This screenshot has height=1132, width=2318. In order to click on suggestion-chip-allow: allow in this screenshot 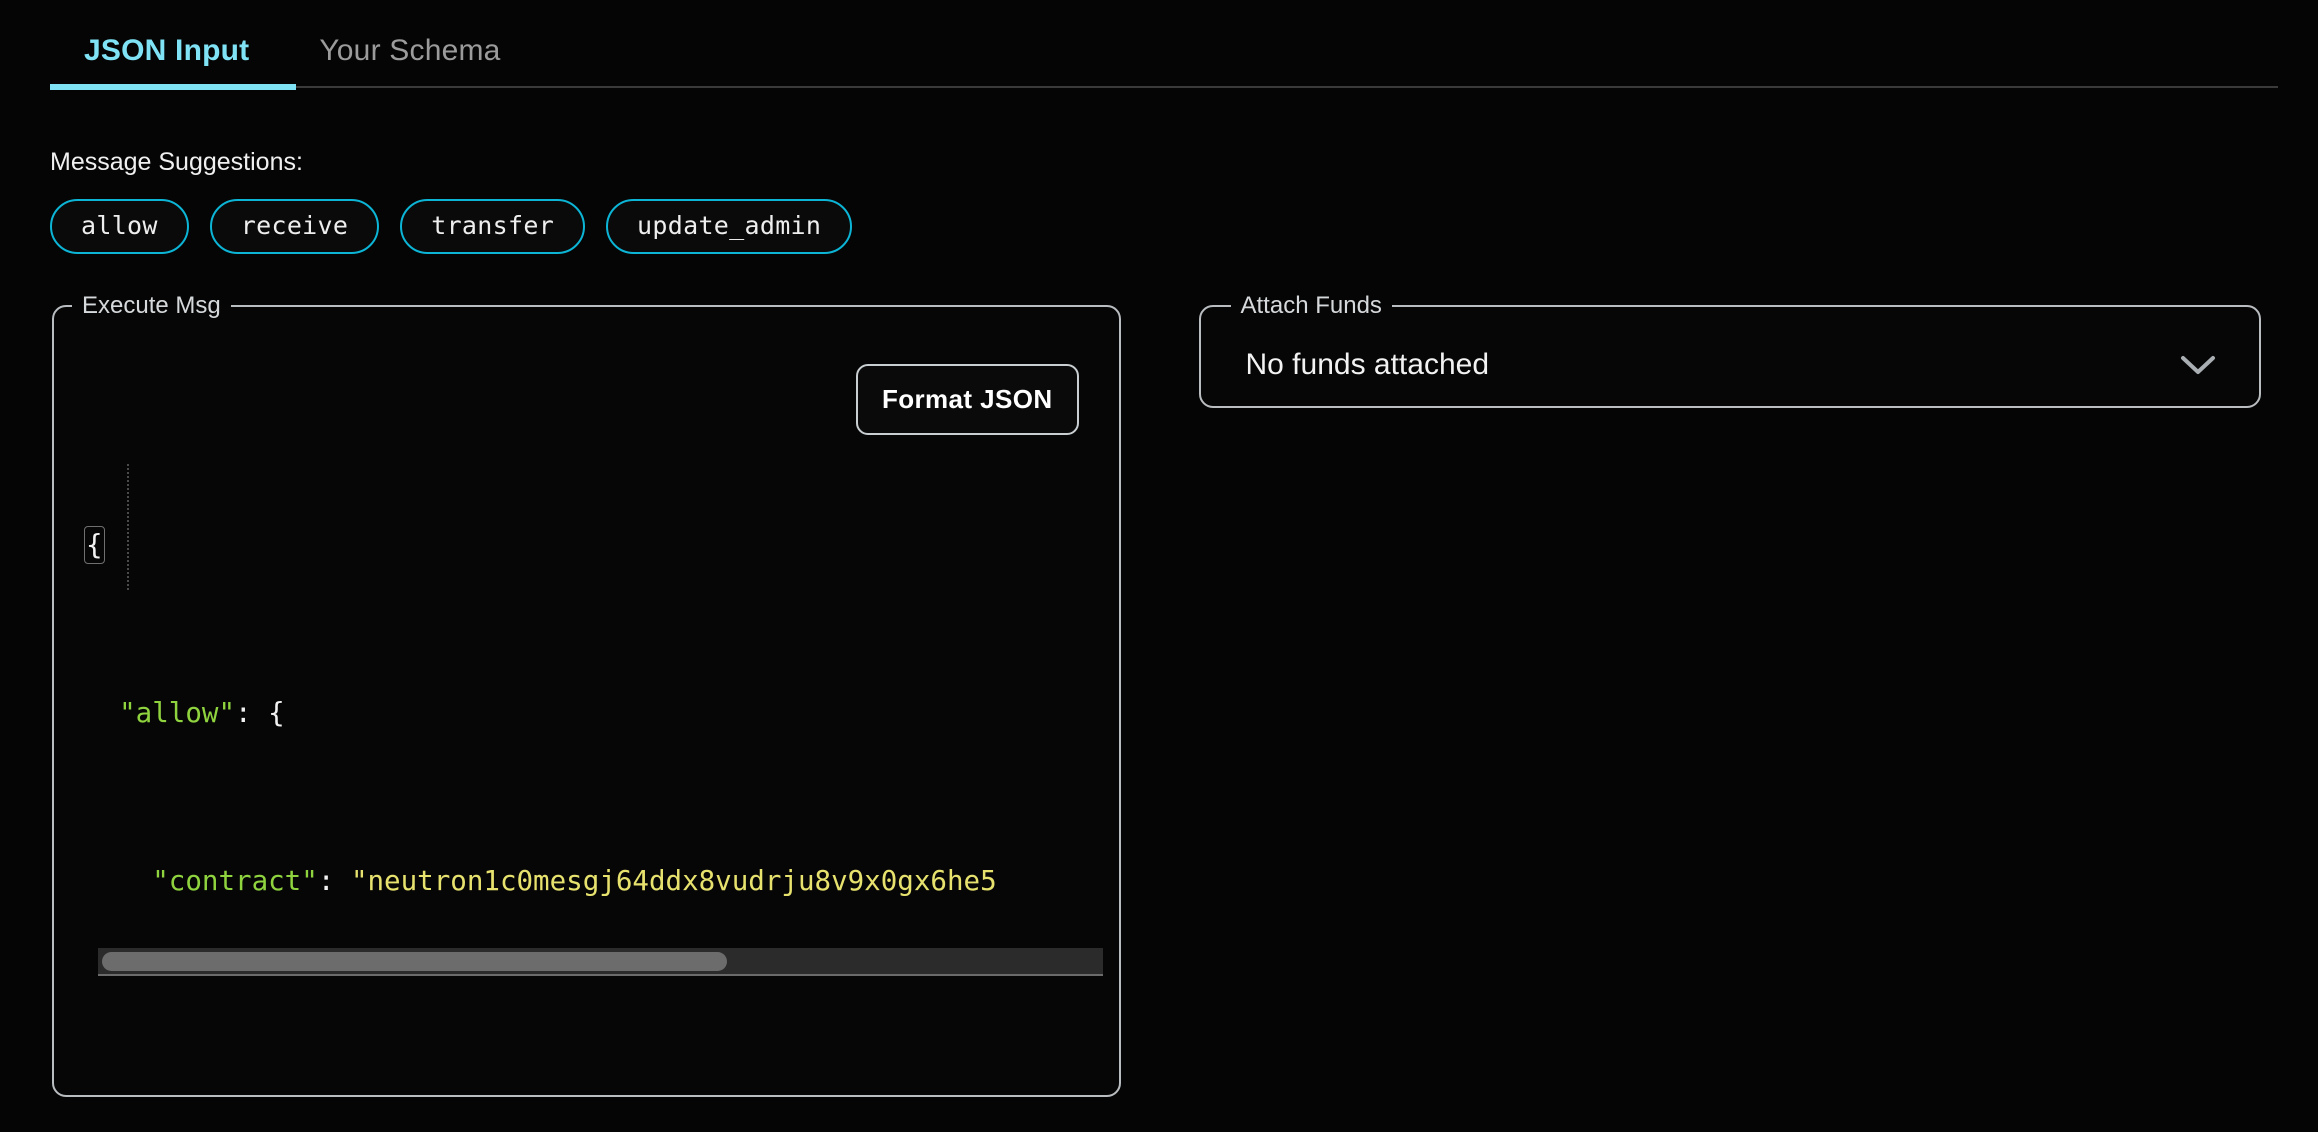, I will do `click(119, 226)`.